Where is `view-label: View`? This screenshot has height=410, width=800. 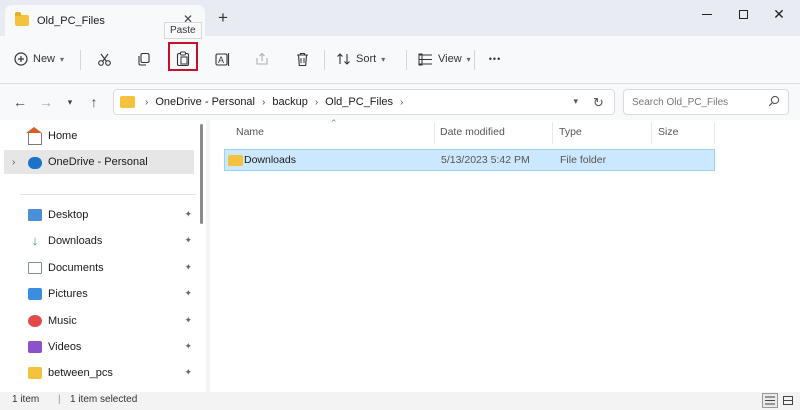 view-label: View is located at coordinates (450, 59).